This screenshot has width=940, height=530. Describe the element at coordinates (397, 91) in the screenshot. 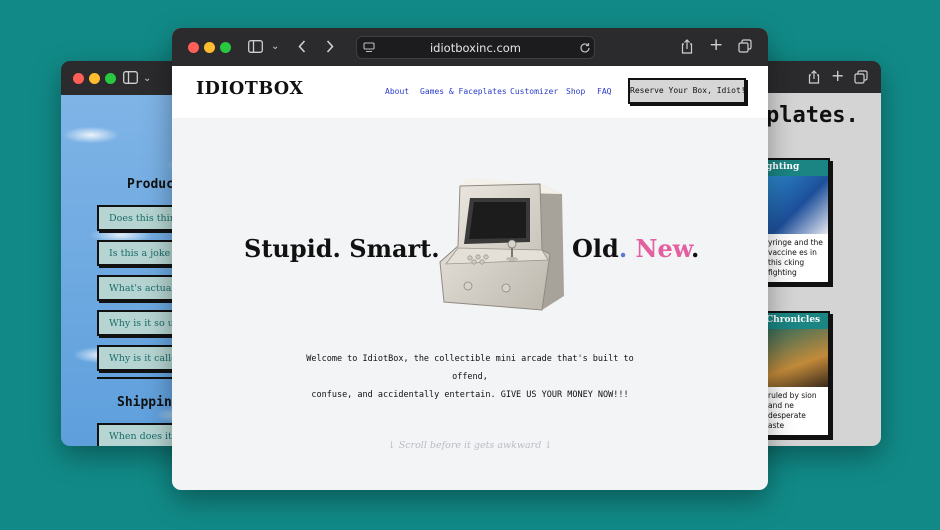

I see `nav-about: About` at that location.